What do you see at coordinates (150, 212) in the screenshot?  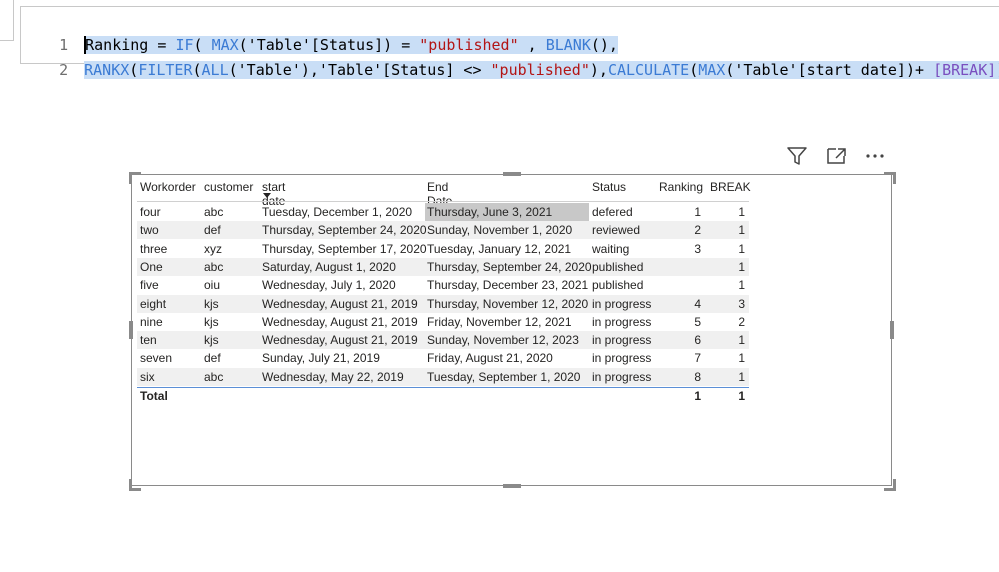 I see `table-cell: four` at bounding box center [150, 212].